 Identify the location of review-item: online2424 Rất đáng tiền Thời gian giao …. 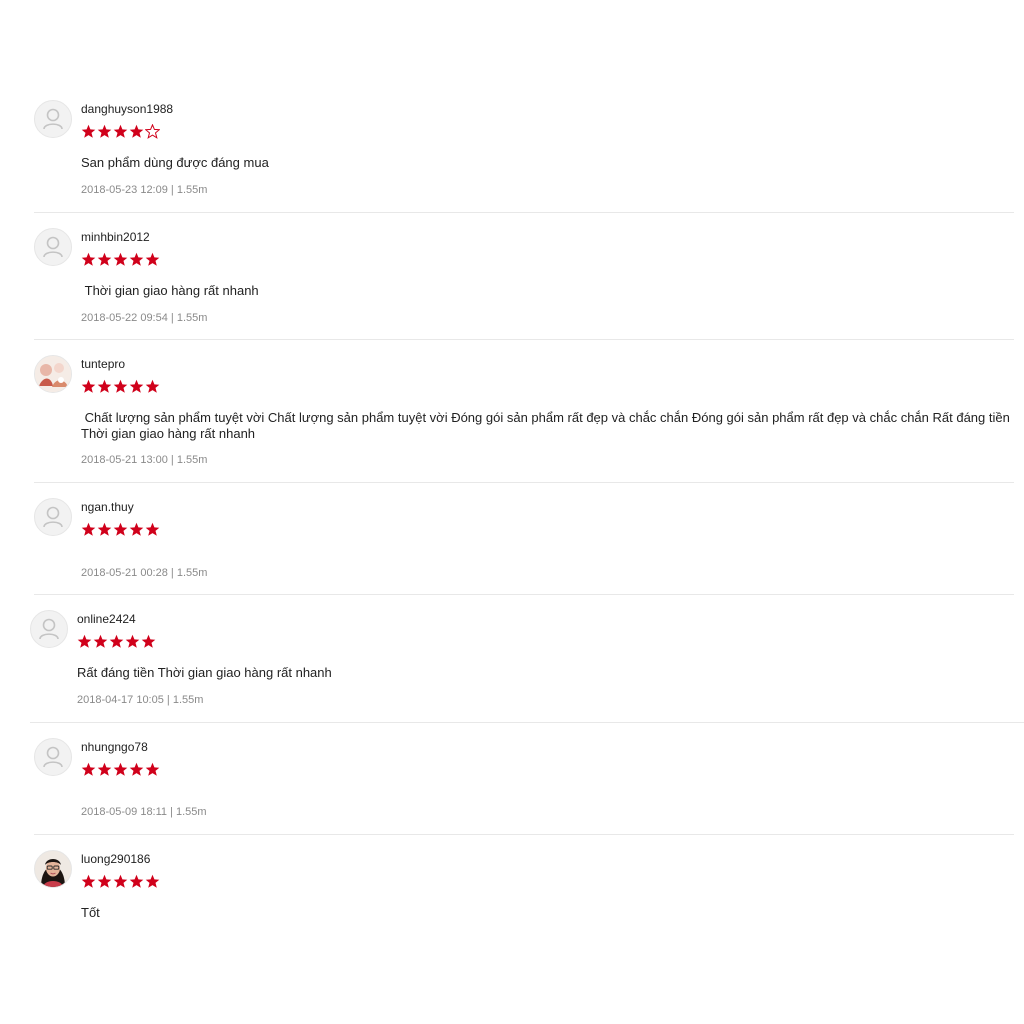
(527, 666).